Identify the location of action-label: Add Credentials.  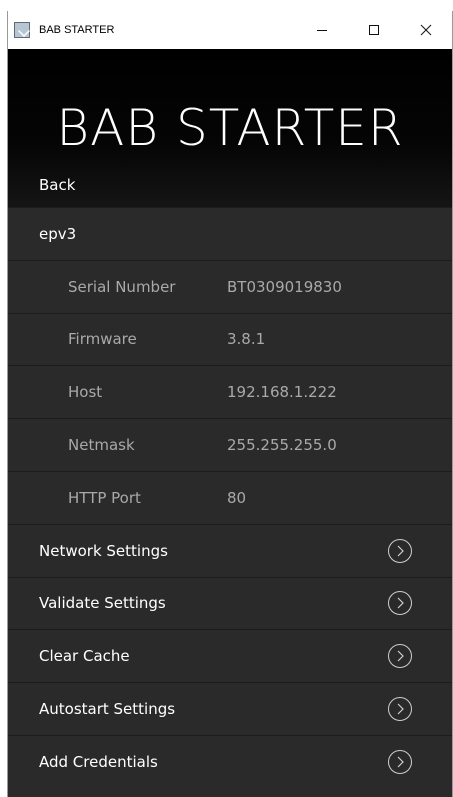
(98, 761).